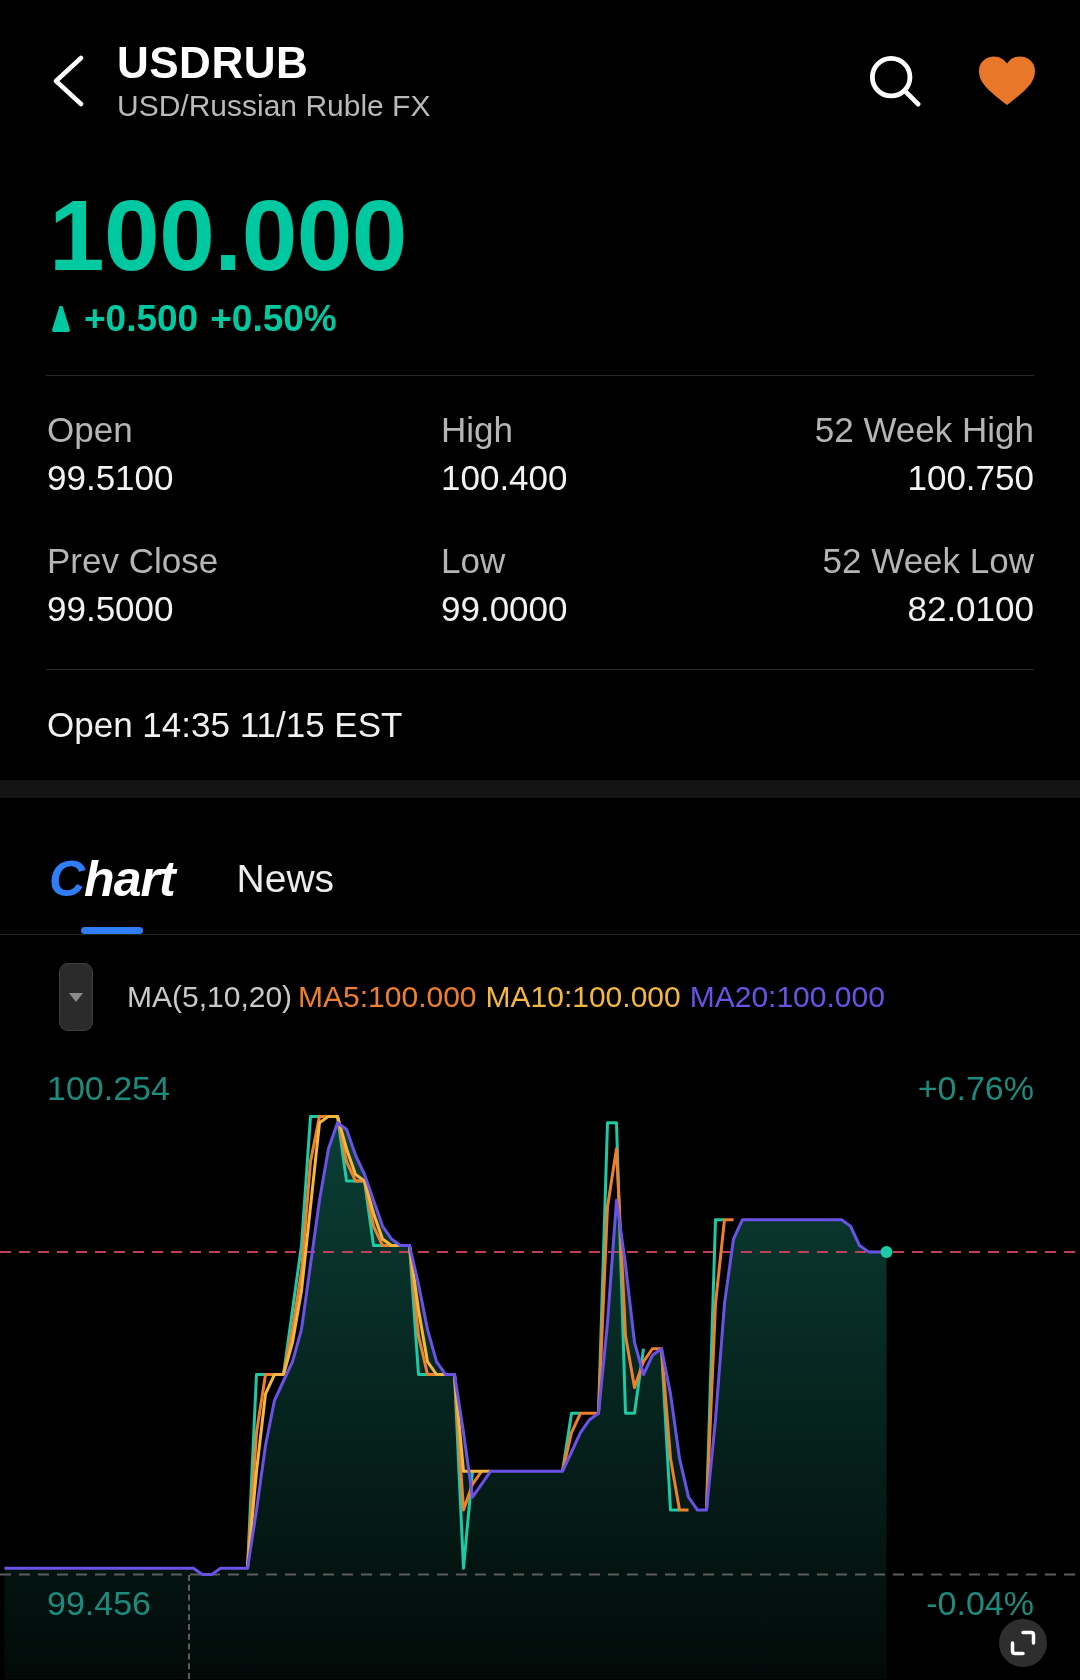  What do you see at coordinates (108, 1088) in the screenshot?
I see `axis-label: 100.254` at bounding box center [108, 1088].